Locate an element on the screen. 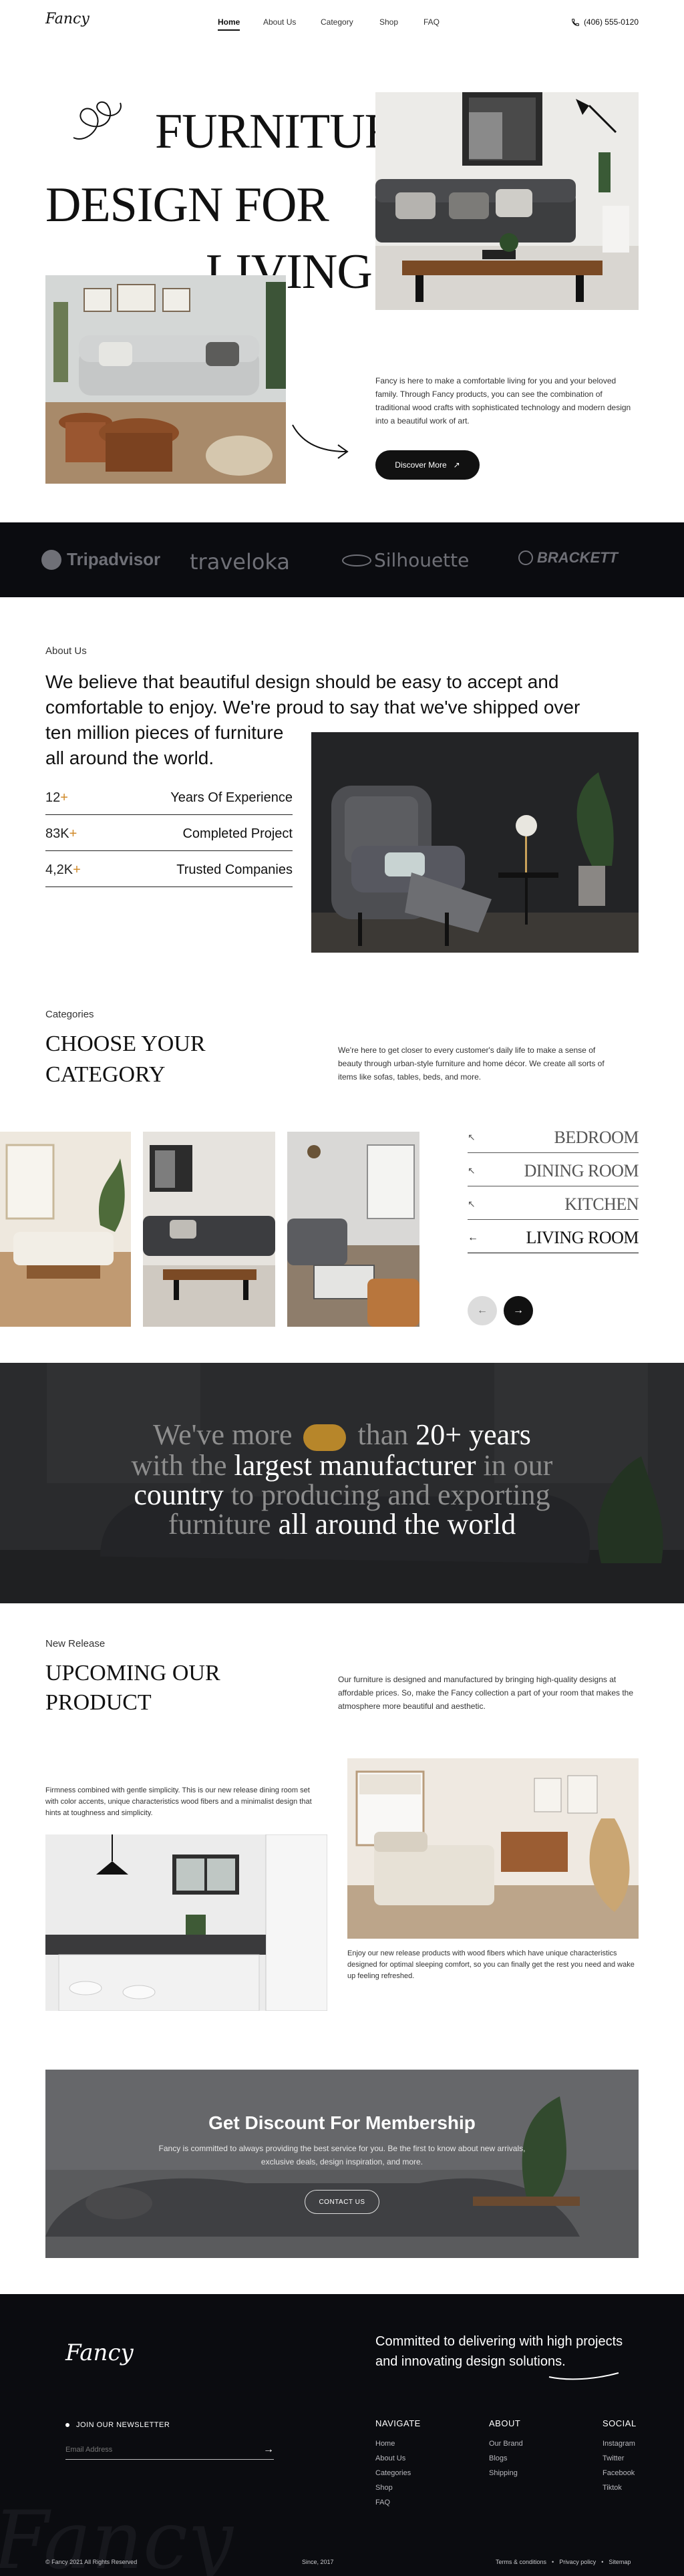 The image size is (684, 2576). nav-link-home: Home is located at coordinates (229, 24).